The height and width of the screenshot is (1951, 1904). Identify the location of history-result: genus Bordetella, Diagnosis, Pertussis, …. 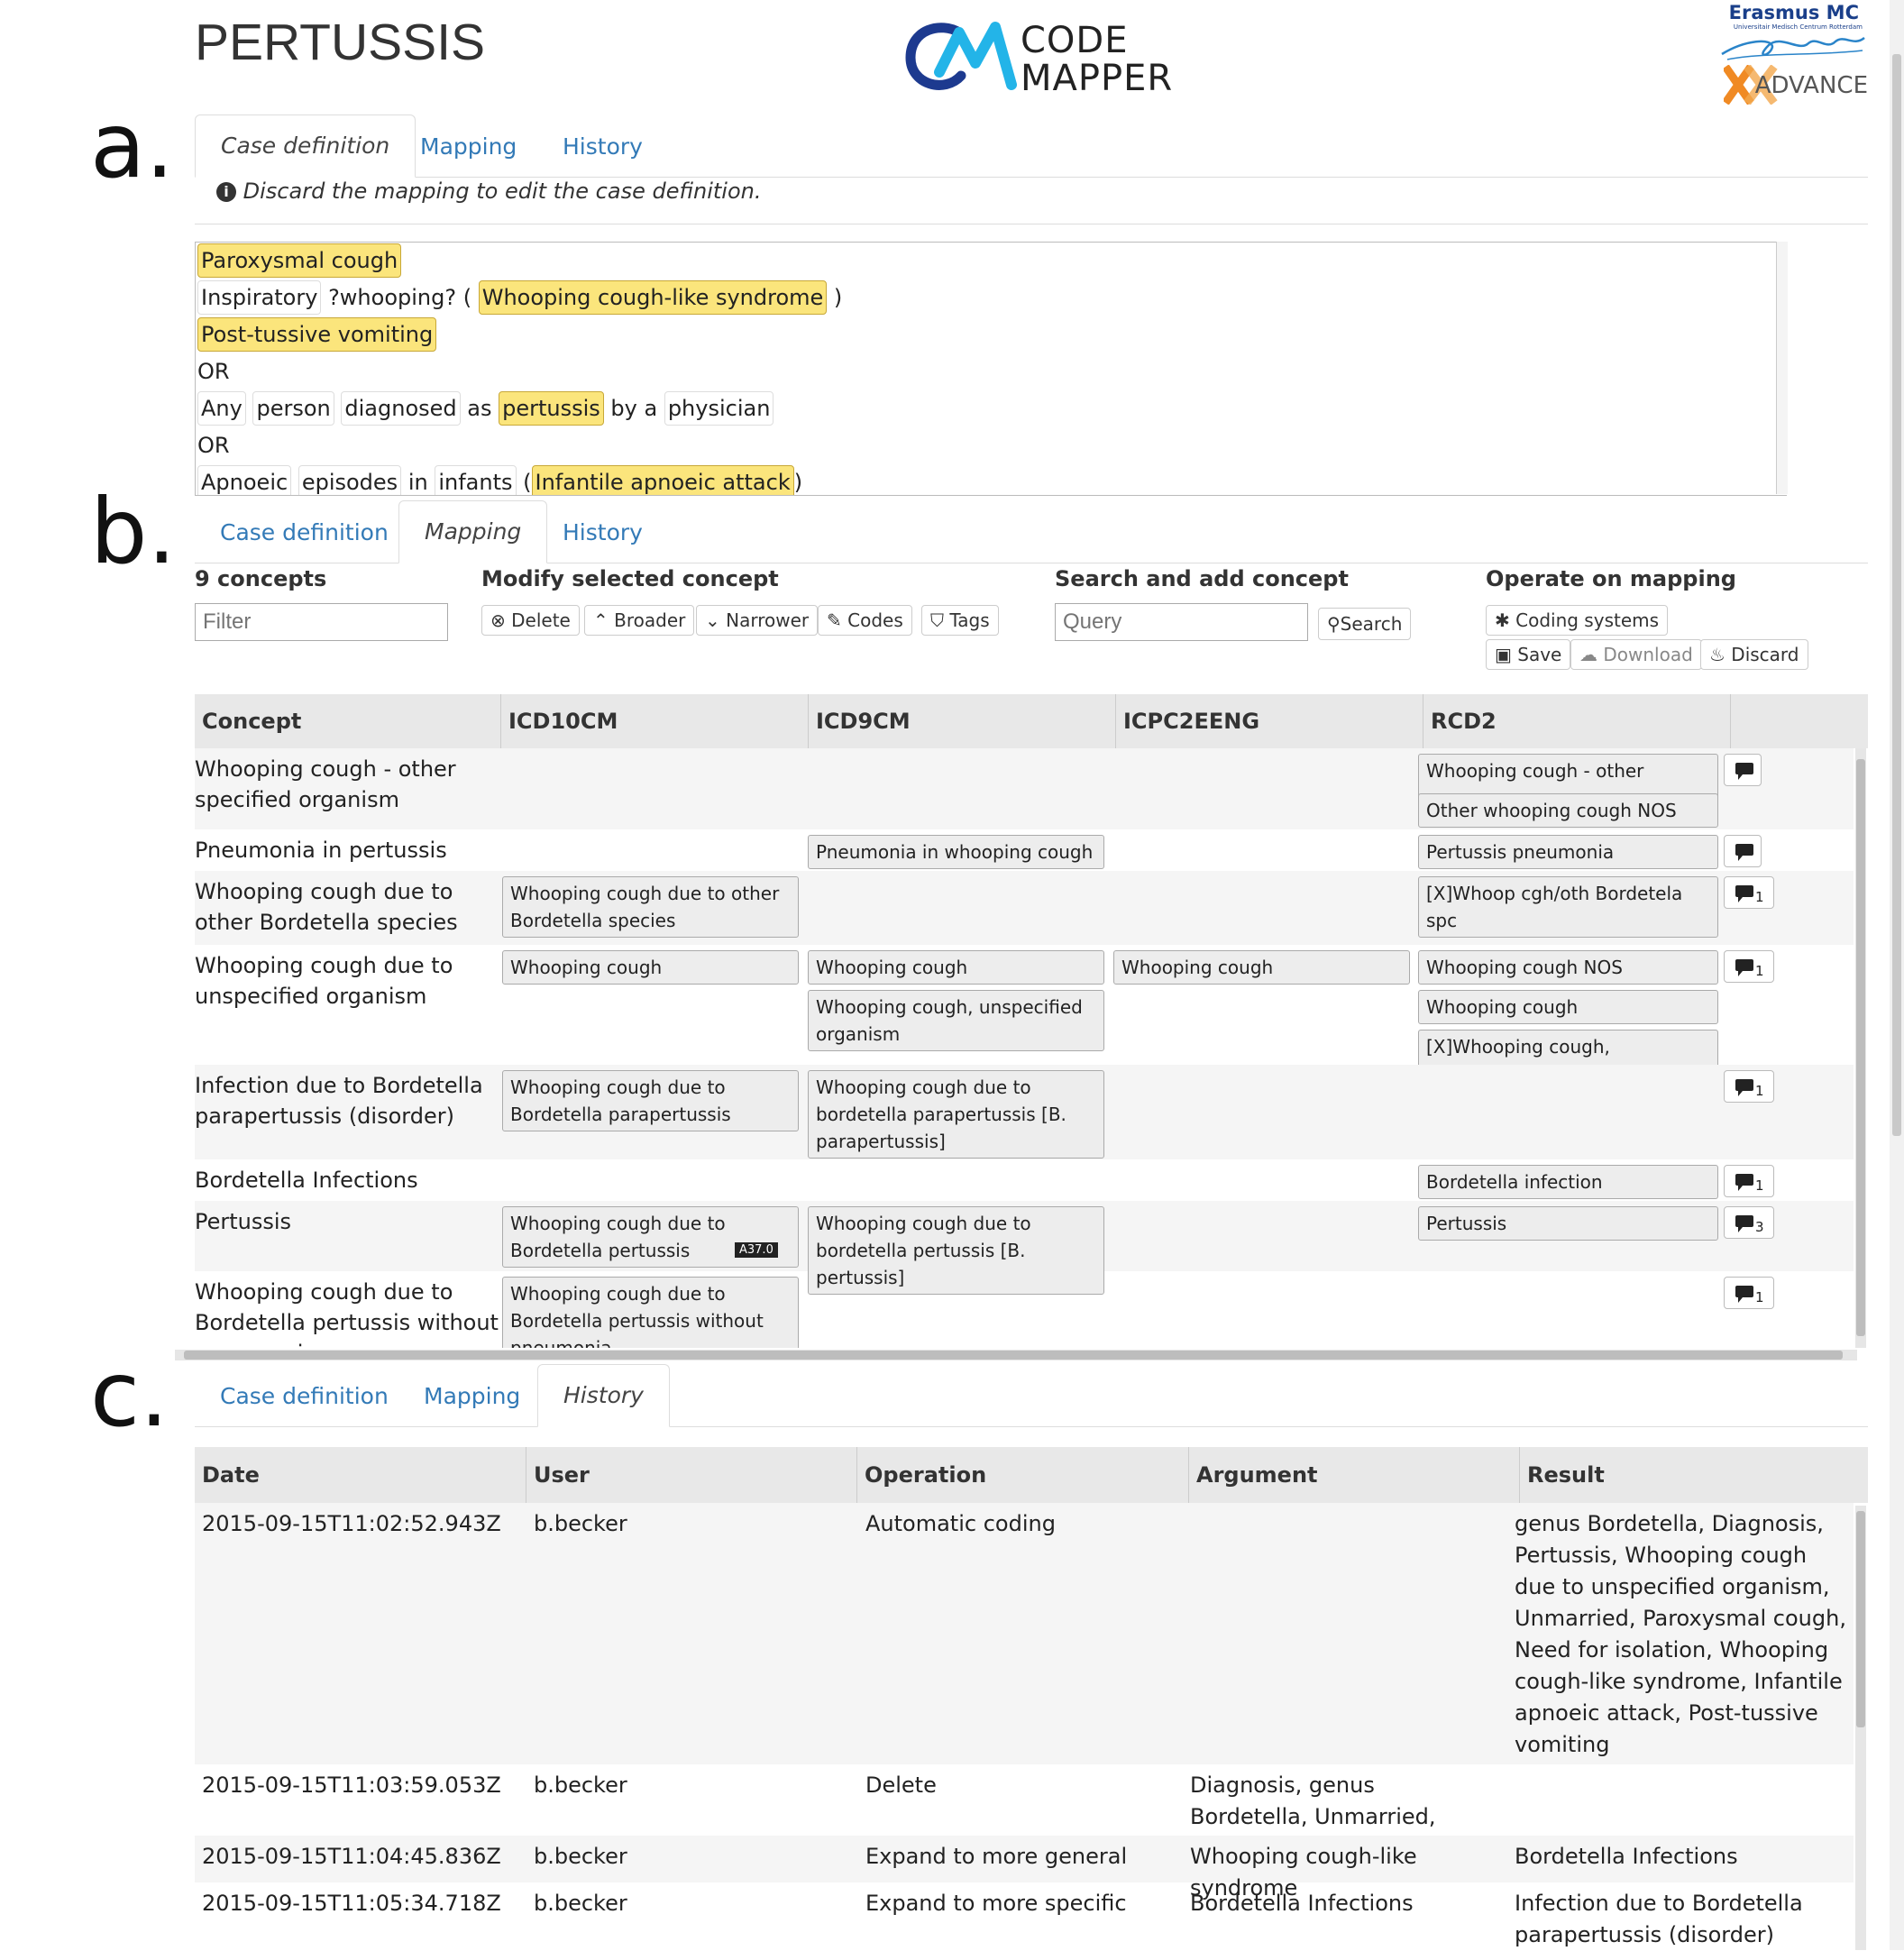
(1680, 1634).